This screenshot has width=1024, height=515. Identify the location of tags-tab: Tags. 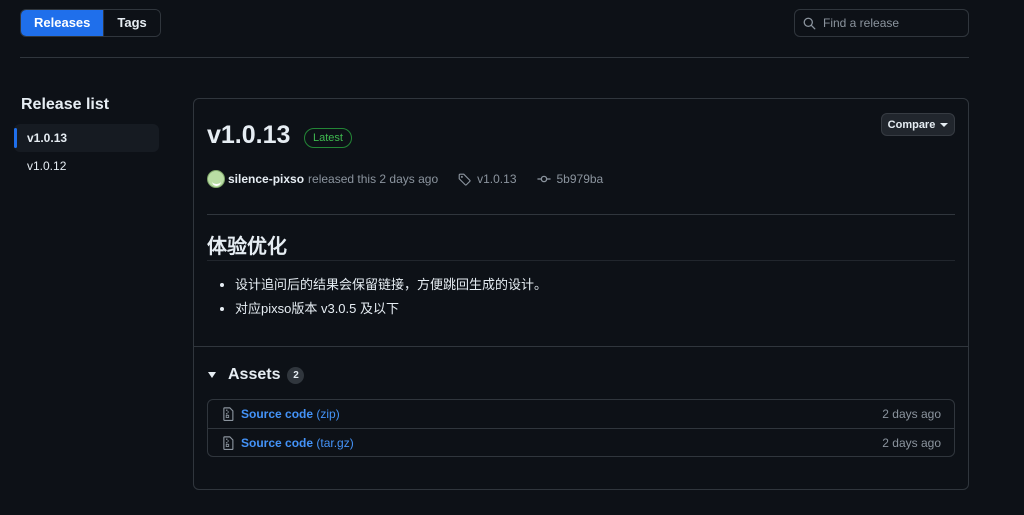
(131, 23).